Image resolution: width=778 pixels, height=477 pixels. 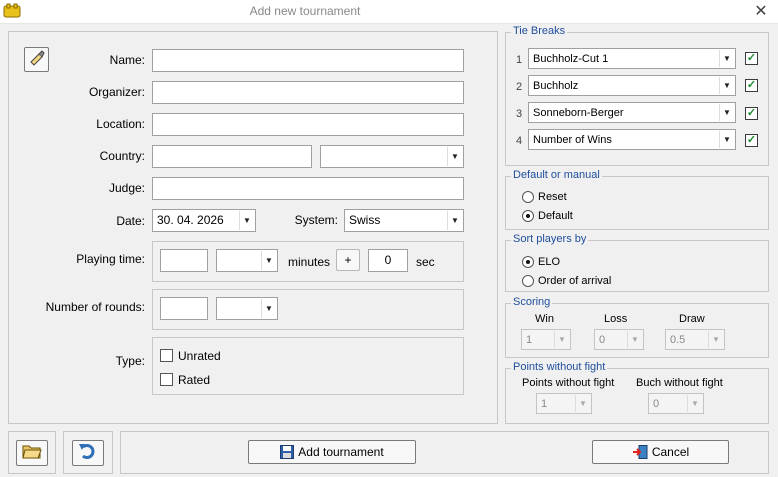 What do you see at coordinates (555, 216) in the screenshot?
I see `default-label: Default` at bounding box center [555, 216].